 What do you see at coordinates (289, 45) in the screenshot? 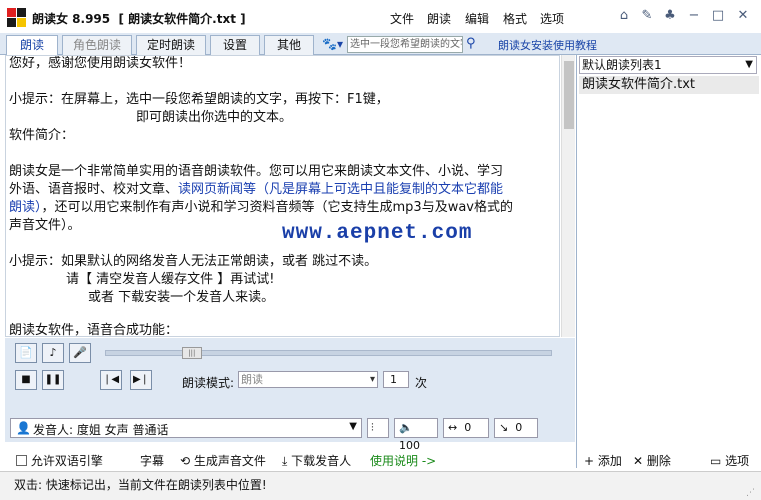
I see `tab-other: 其他` at bounding box center [289, 45].